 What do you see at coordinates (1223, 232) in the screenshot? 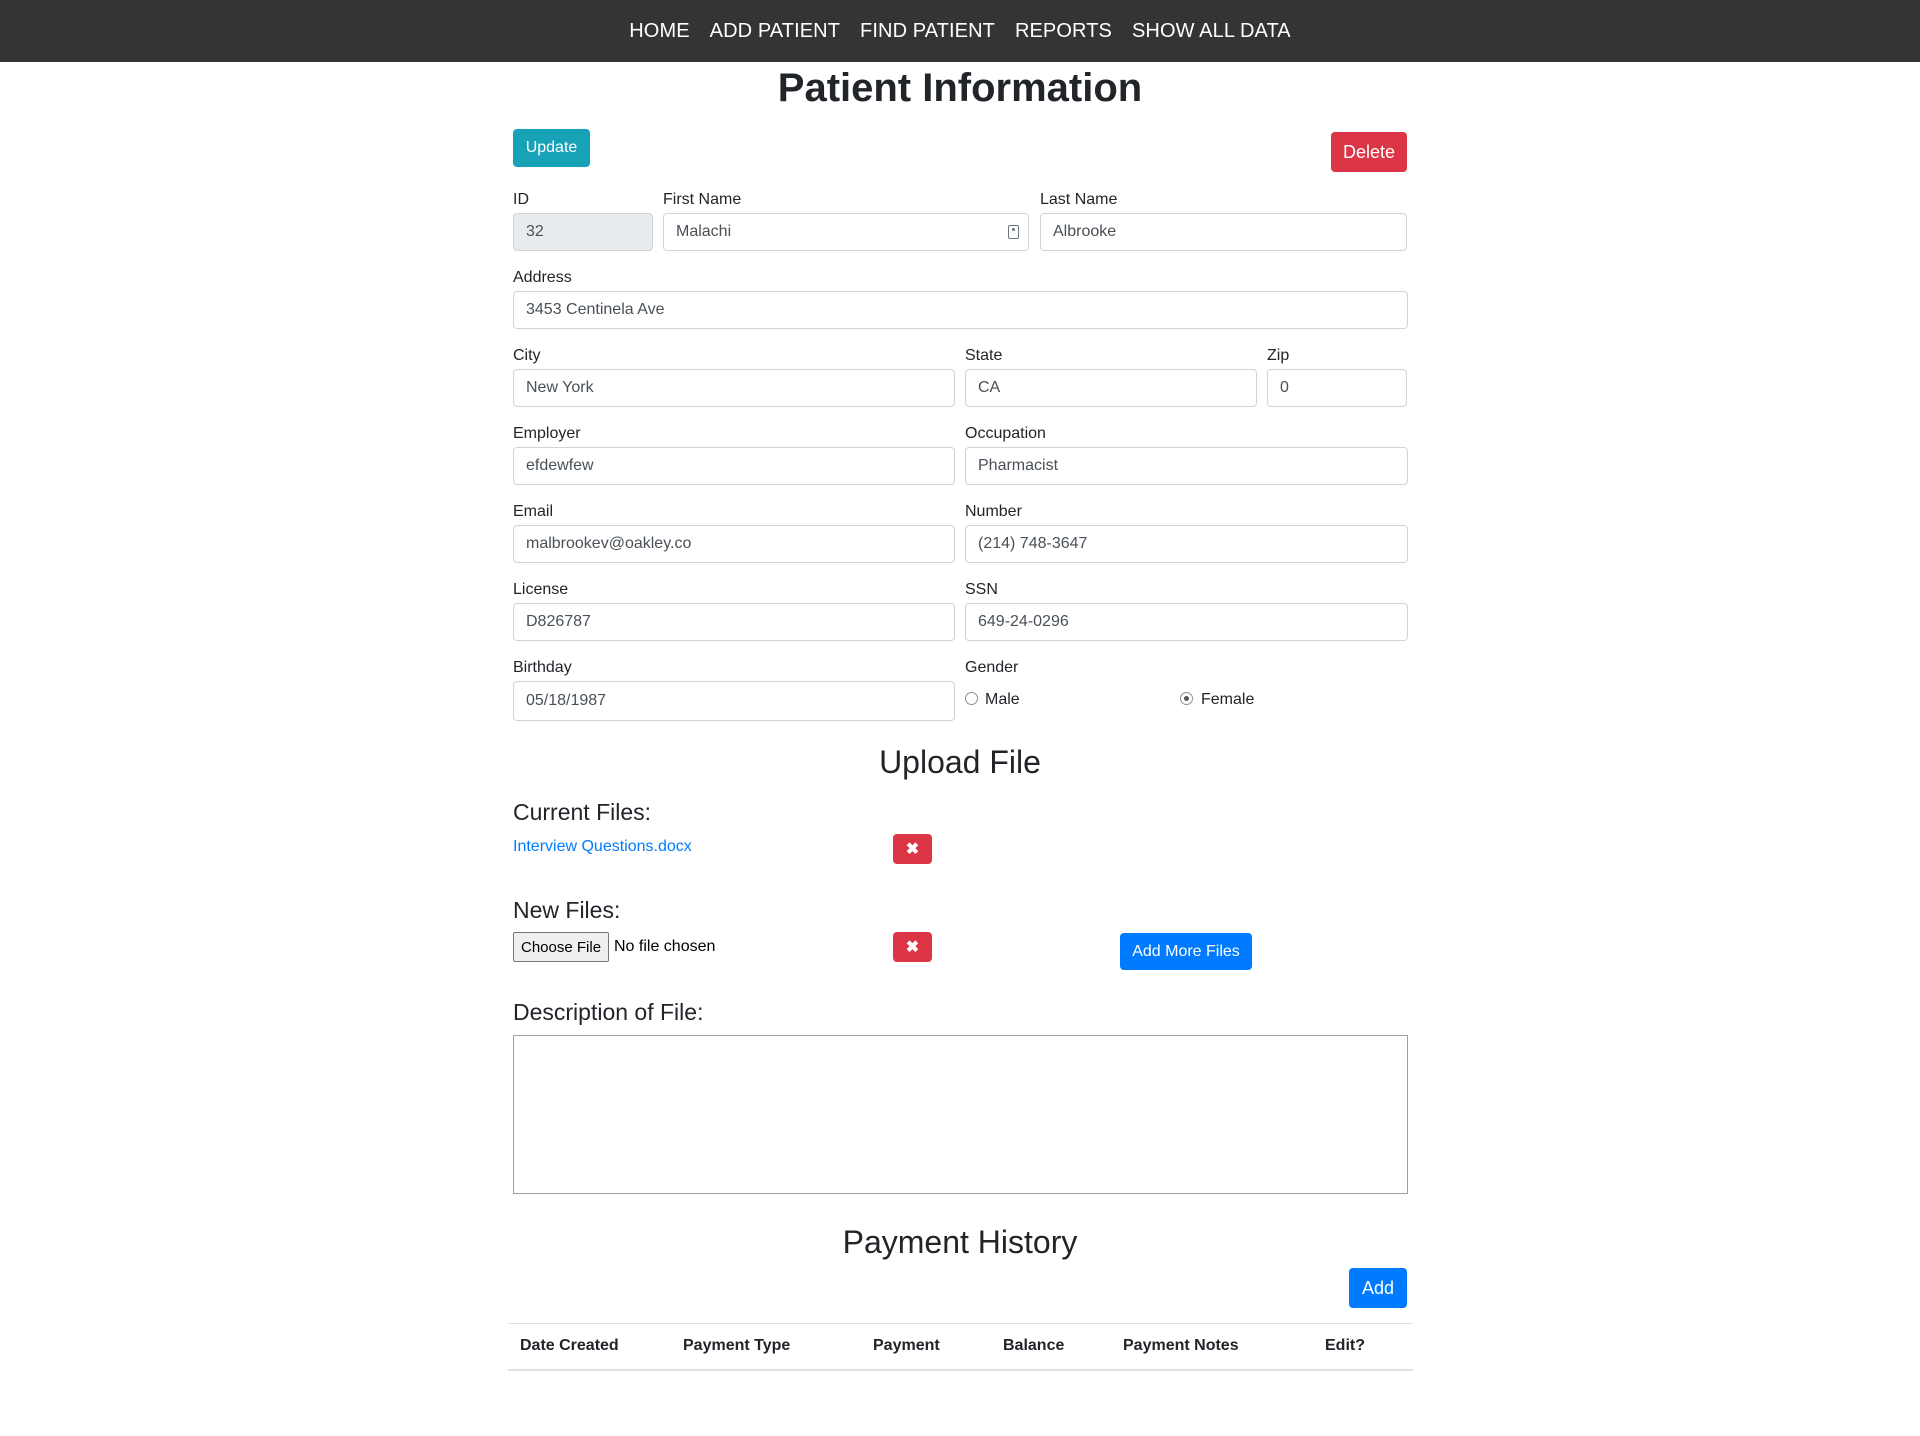
I see `last-name-field: Albrooke` at bounding box center [1223, 232].